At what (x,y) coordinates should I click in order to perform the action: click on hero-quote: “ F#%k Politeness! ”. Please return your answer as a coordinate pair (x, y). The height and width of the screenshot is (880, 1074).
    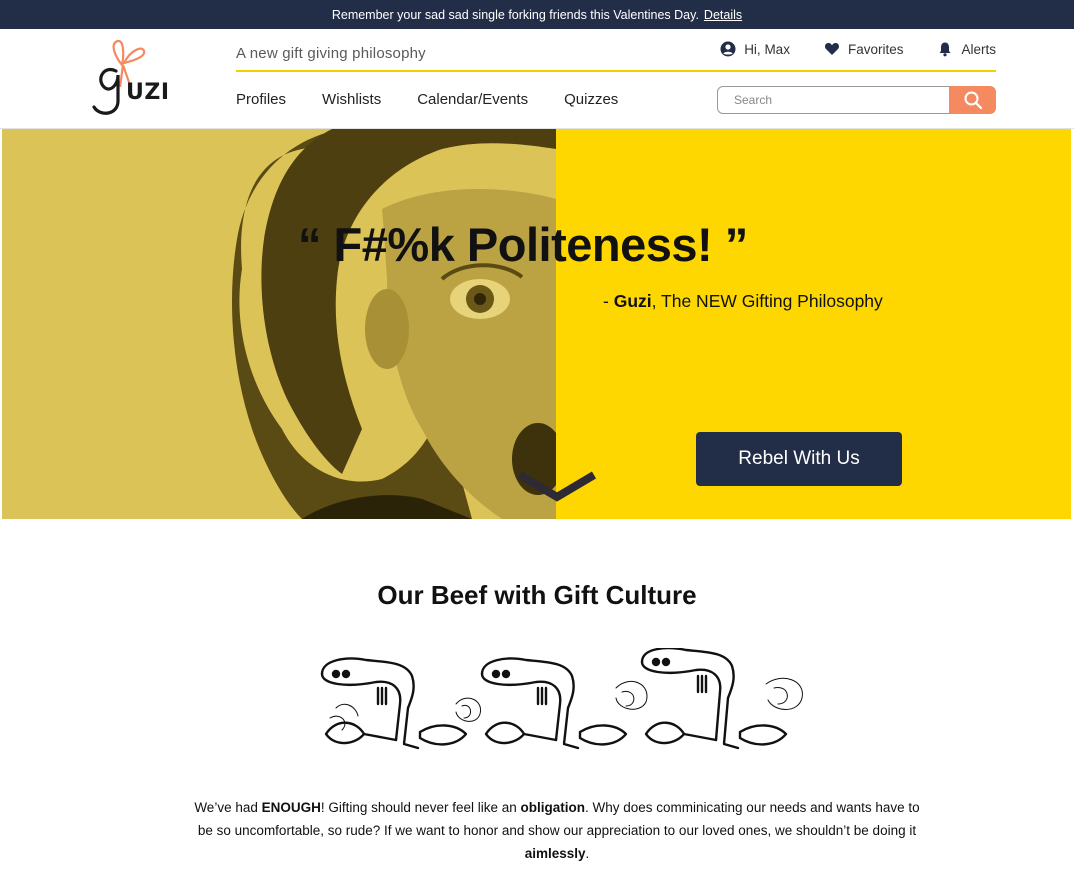
    Looking at the image, I should click on (523, 244).